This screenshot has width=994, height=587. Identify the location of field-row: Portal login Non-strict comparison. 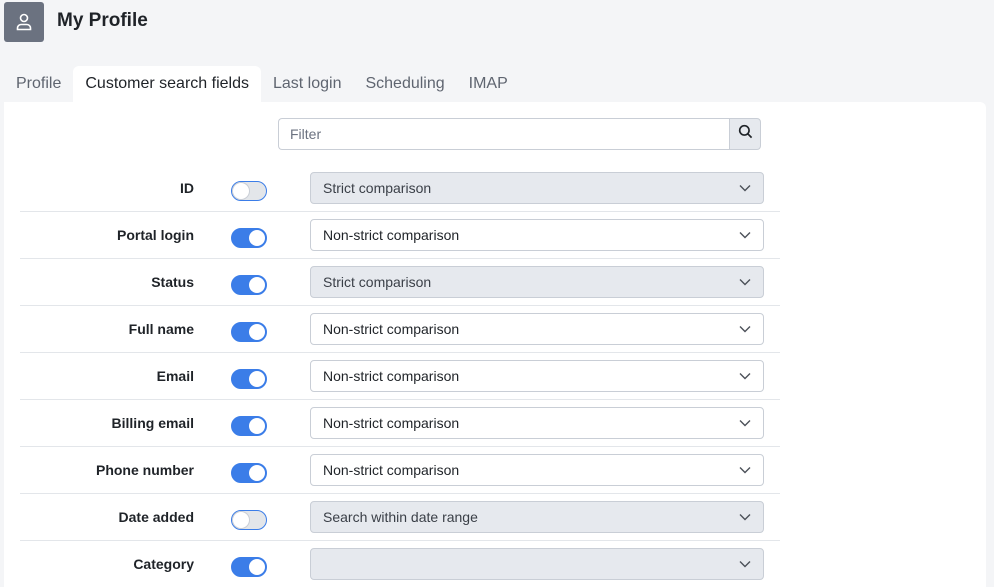
(400, 235).